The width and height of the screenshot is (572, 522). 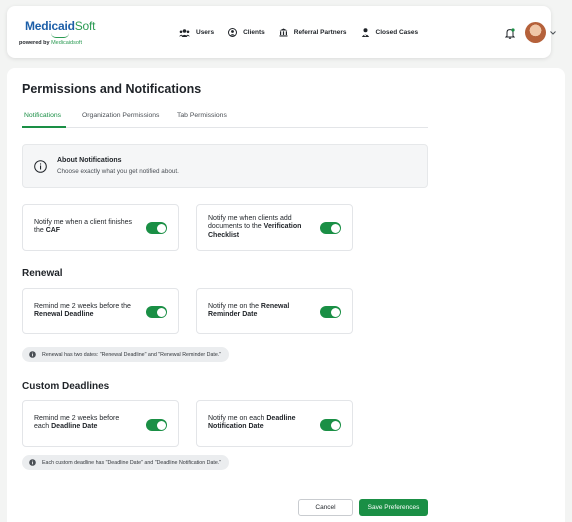 I want to click on option-label: Notify me when a client finishes the CAF, so click(x=83, y=227).